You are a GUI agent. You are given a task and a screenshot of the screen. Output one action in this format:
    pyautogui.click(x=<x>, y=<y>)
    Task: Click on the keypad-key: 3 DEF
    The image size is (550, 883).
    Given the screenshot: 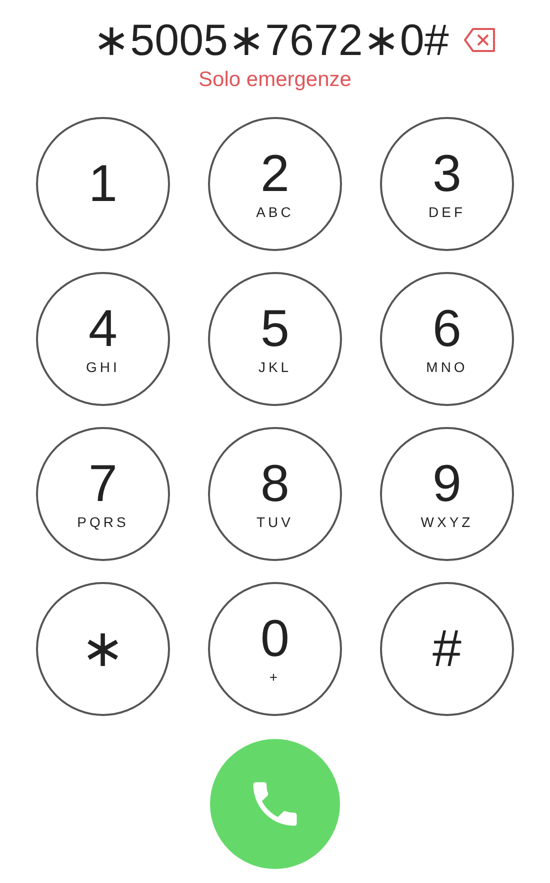 What is the action you would take?
    pyautogui.click(x=447, y=184)
    